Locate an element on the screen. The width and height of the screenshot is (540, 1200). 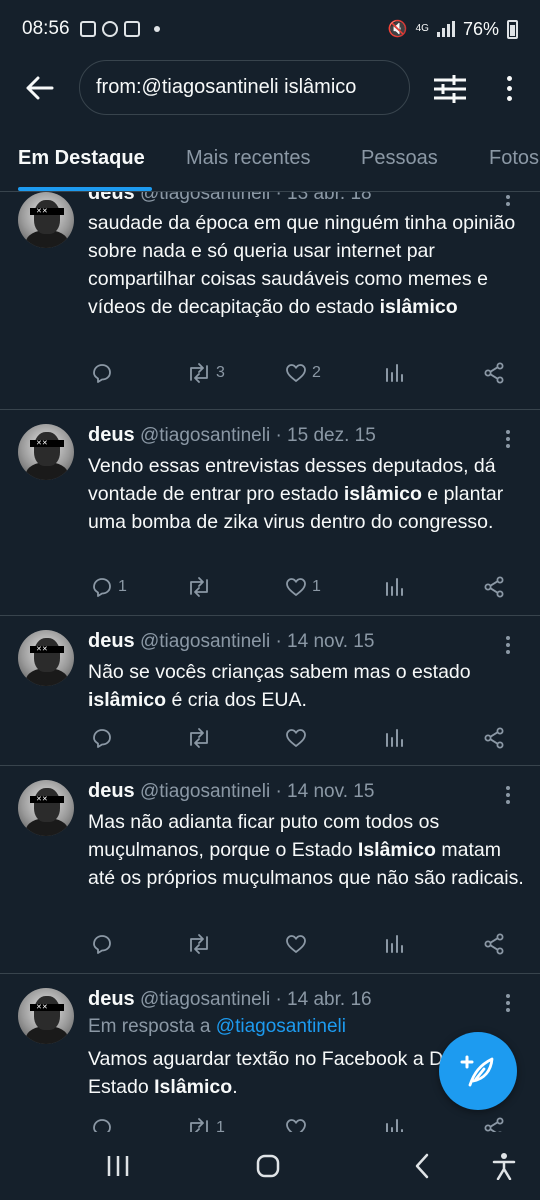
tweet-date: · 13 abr. 18 is located at coordinates (323, 198).